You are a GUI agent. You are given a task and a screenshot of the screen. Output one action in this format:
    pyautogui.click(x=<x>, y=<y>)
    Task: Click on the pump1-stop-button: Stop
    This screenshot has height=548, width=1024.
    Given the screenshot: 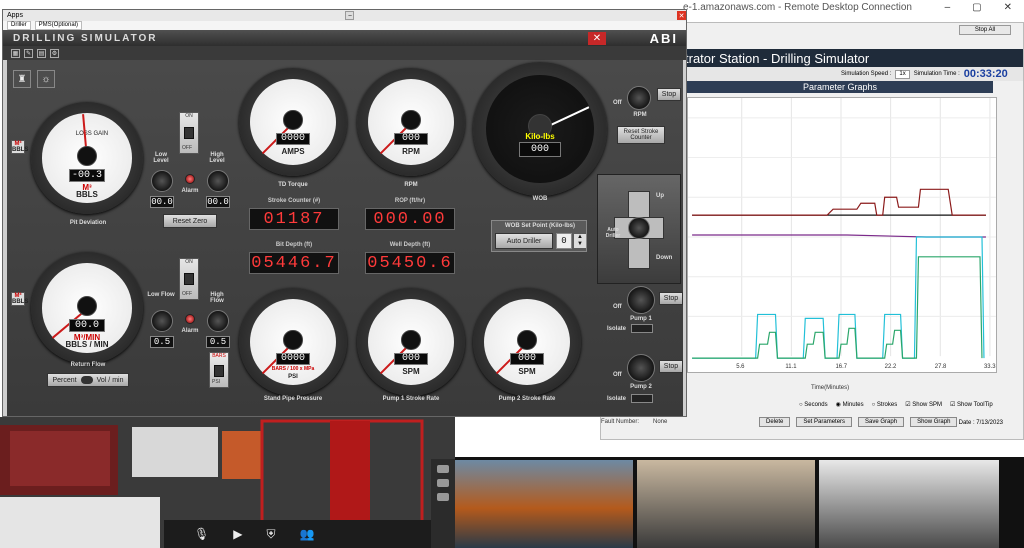 What is the action you would take?
    pyautogui.click(x=671, y=298)
    